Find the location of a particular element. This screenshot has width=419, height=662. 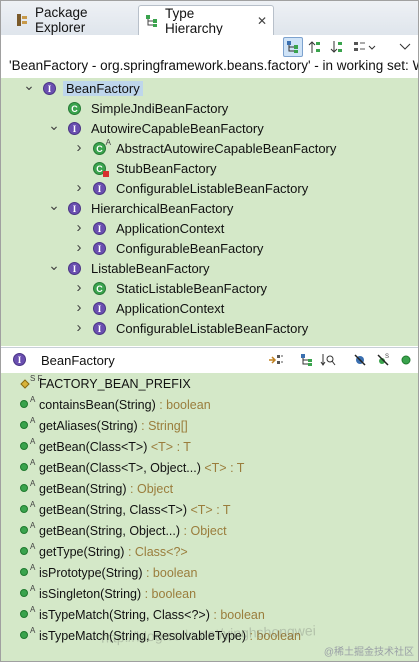

hide-static-button: S is located at coordinates (383, 360).